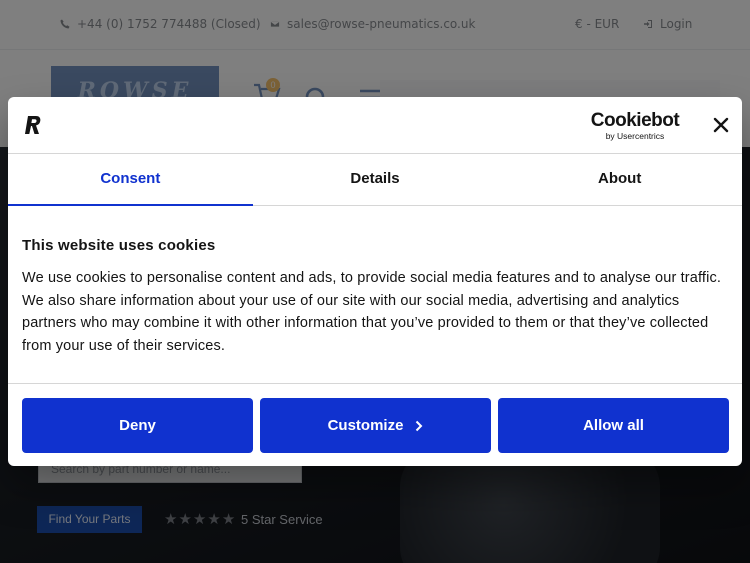 This screenshot has width=750, height=563. I want to click on close-icon, so click(721, 125).